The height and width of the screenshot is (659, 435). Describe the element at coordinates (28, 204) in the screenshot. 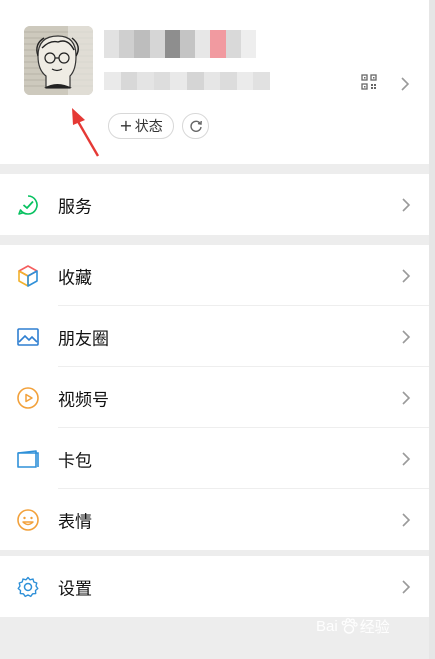

I see `service-check-icon` at that location.